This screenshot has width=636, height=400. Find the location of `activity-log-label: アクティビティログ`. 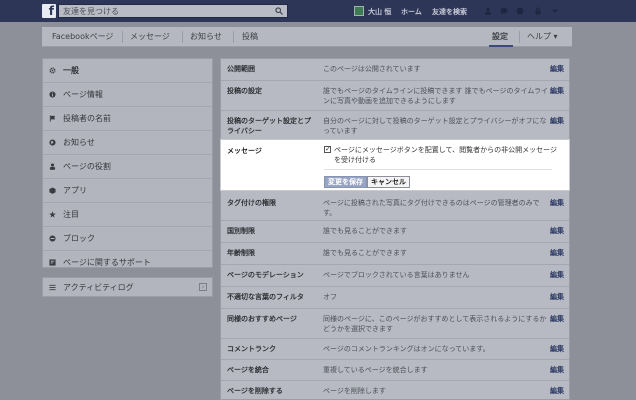

activity-log-label: アクティビティログ is located at coordinates (98, 287).